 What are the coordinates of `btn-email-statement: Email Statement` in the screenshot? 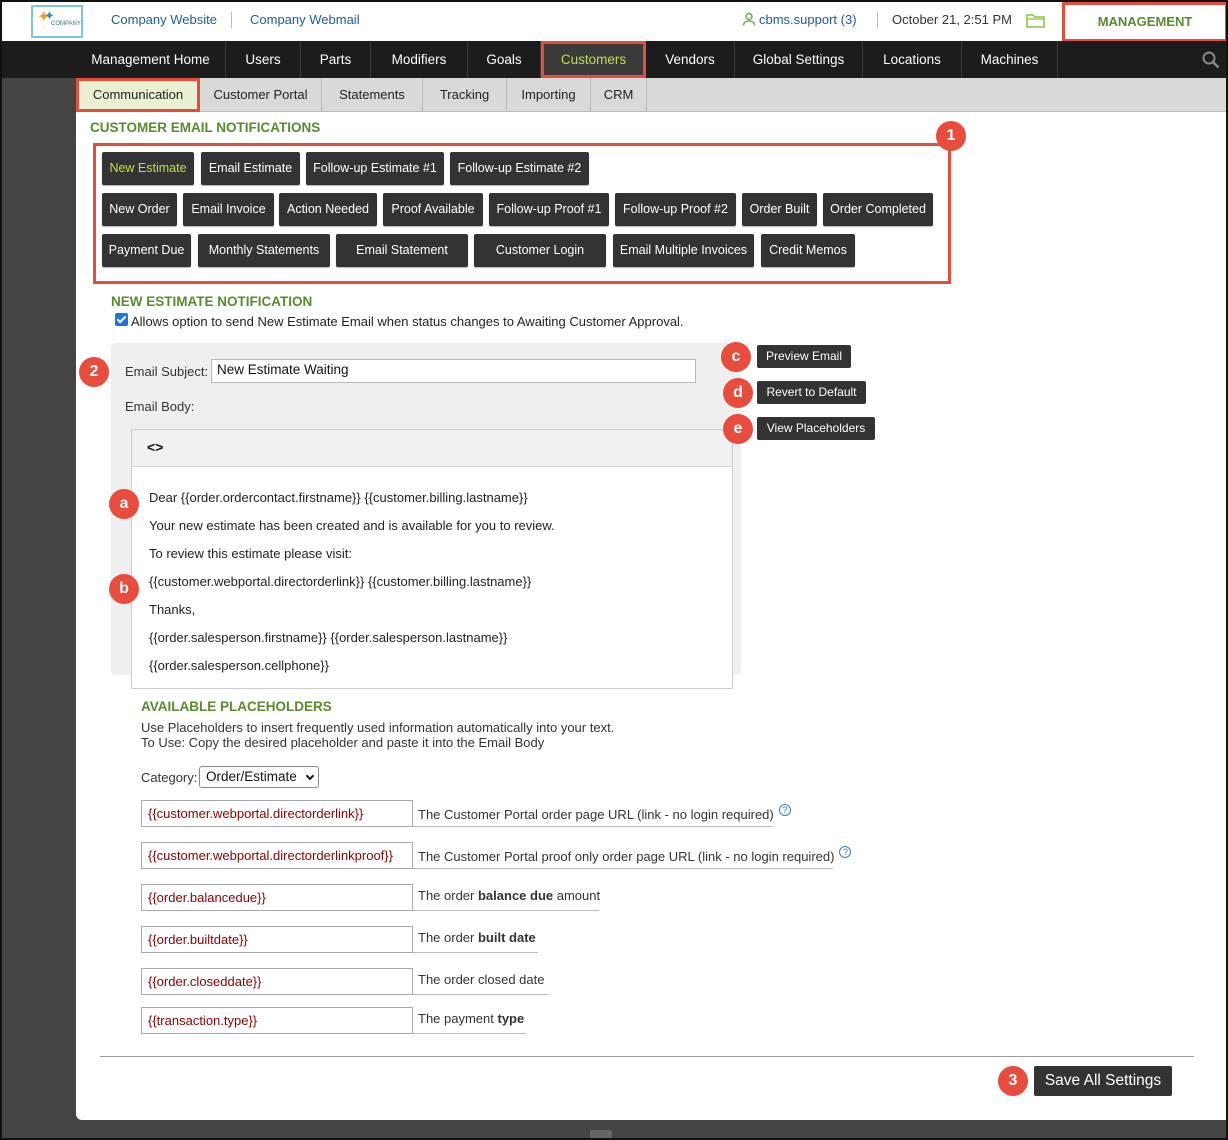 It's located at (402, 250).